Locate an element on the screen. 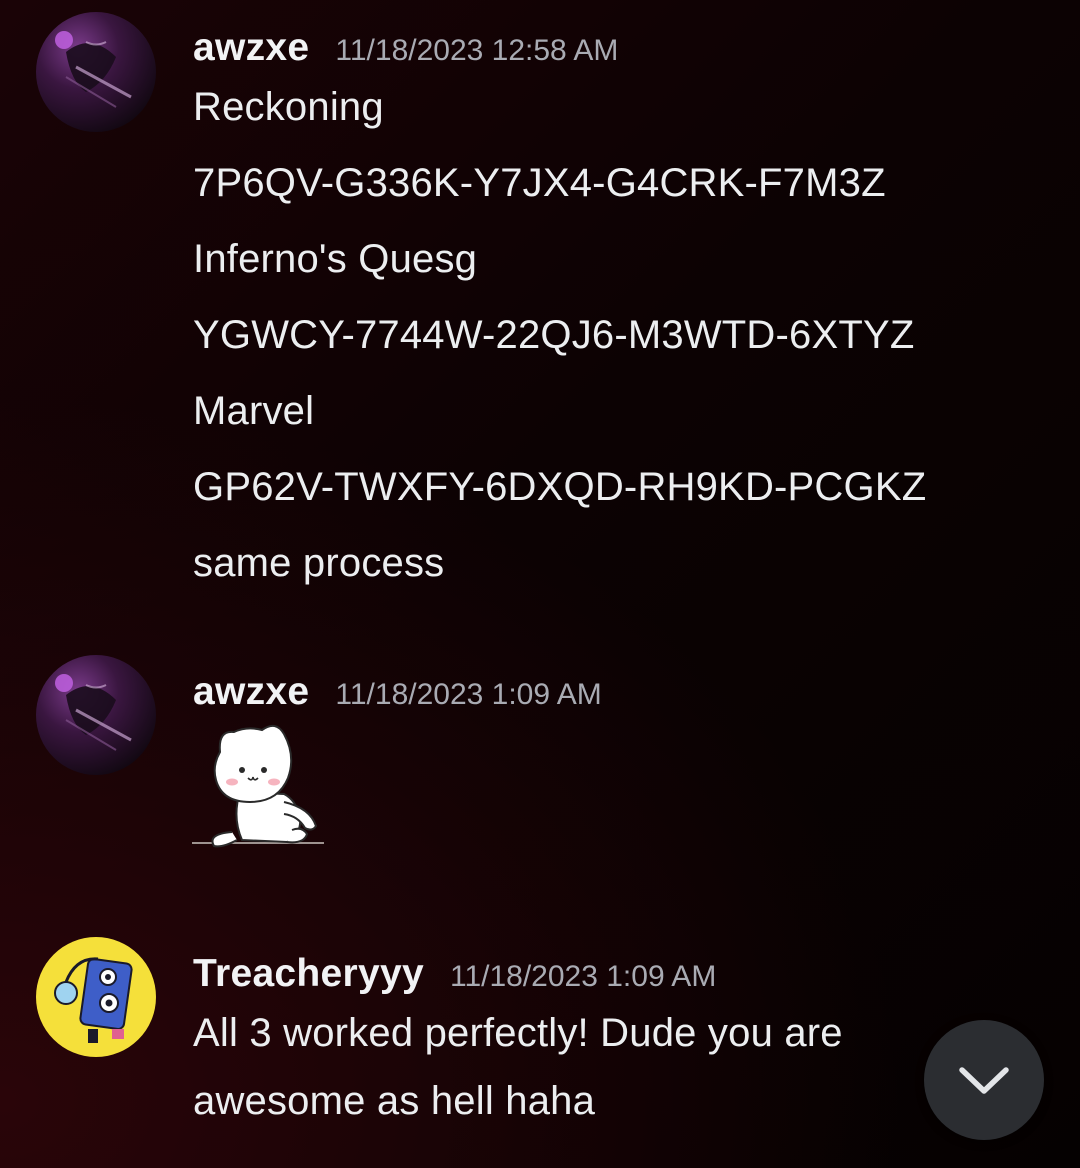  message-text-line: GP62V-TWXFY-6DXQD-RH9KD-PCGKZ is located at coordinates (560, 487).